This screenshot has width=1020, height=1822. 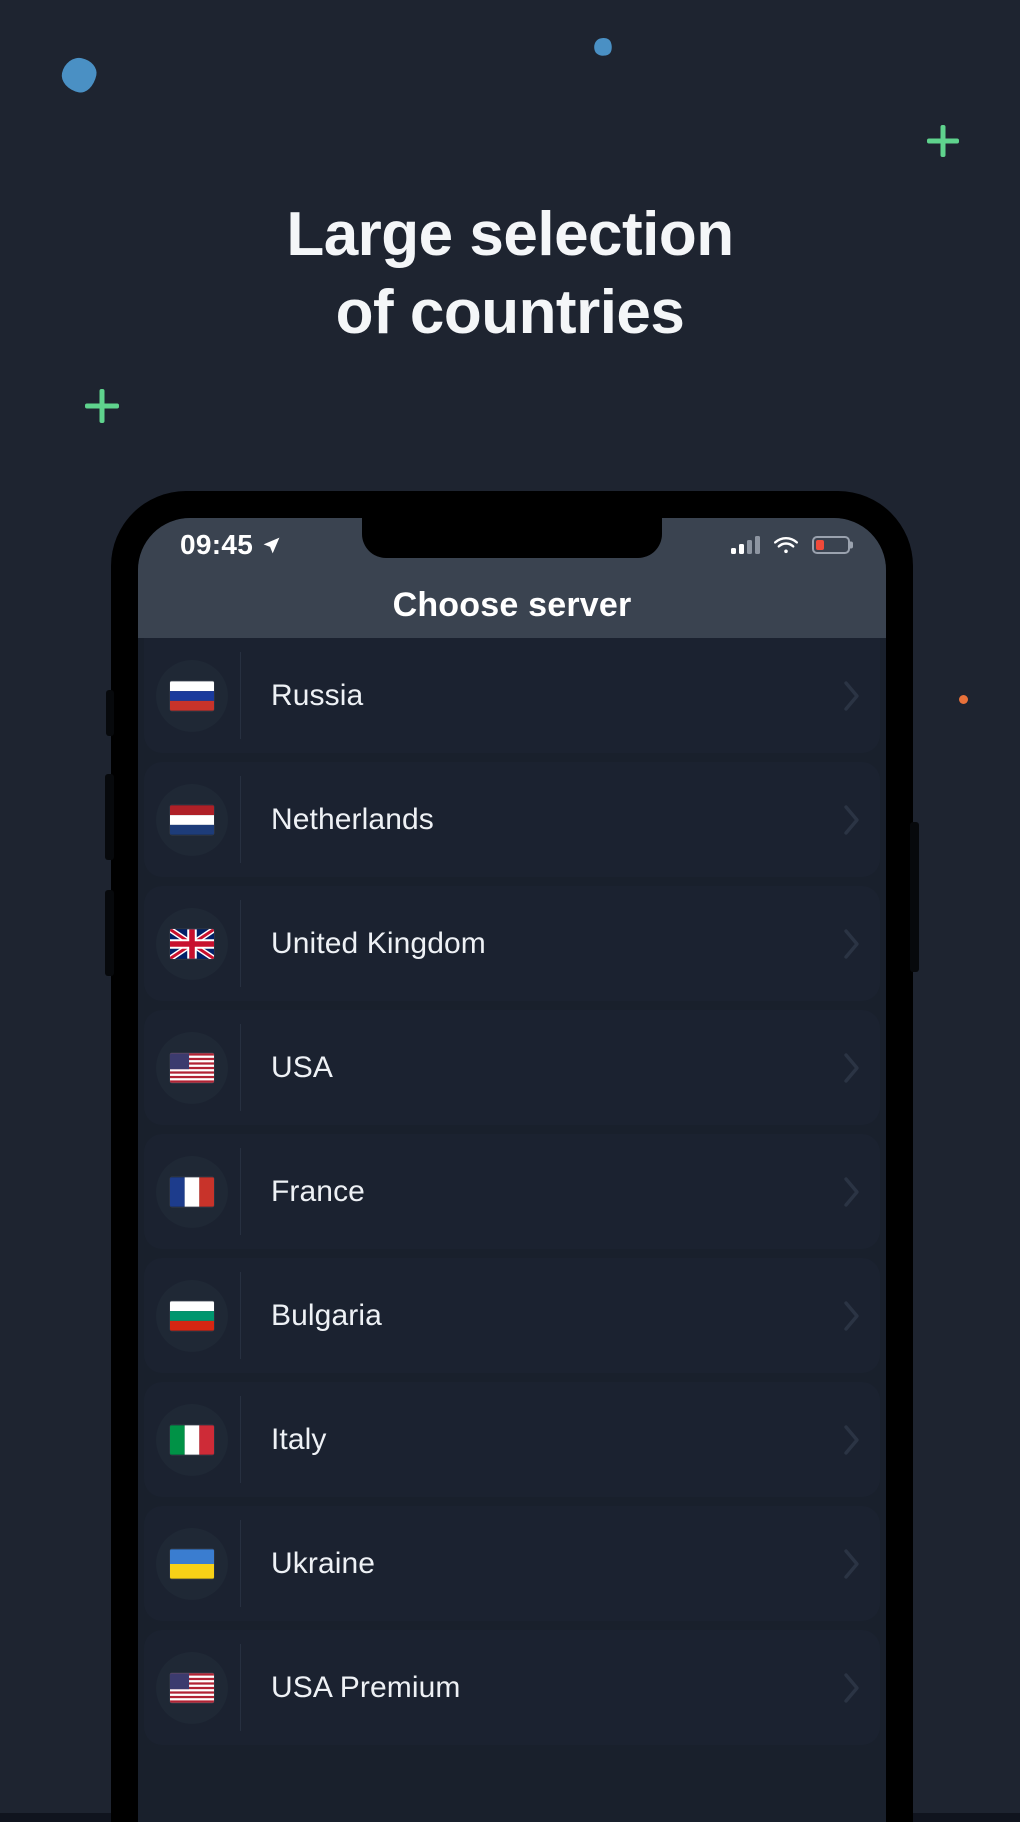 What do you see at coordinates (79, 75) in the screenshot?
I see `decorative-blob-star-large` at bounding box center [79, 75].